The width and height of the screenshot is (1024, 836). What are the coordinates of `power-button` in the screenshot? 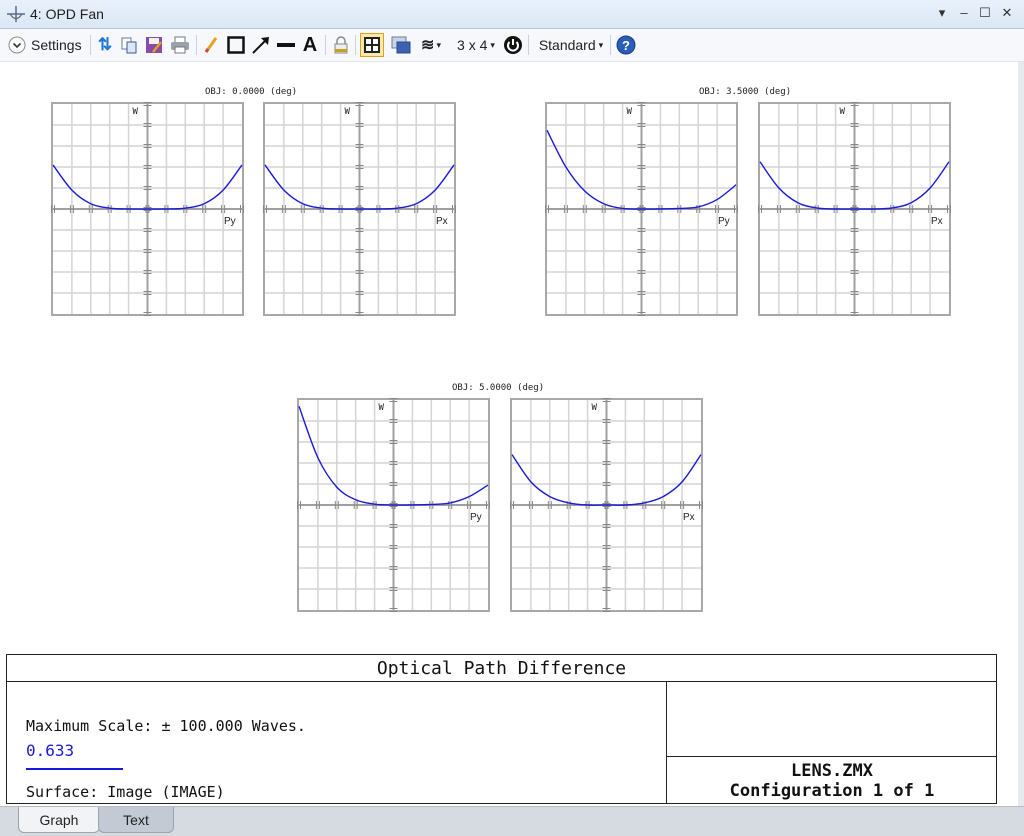 It's located at (513, 45).